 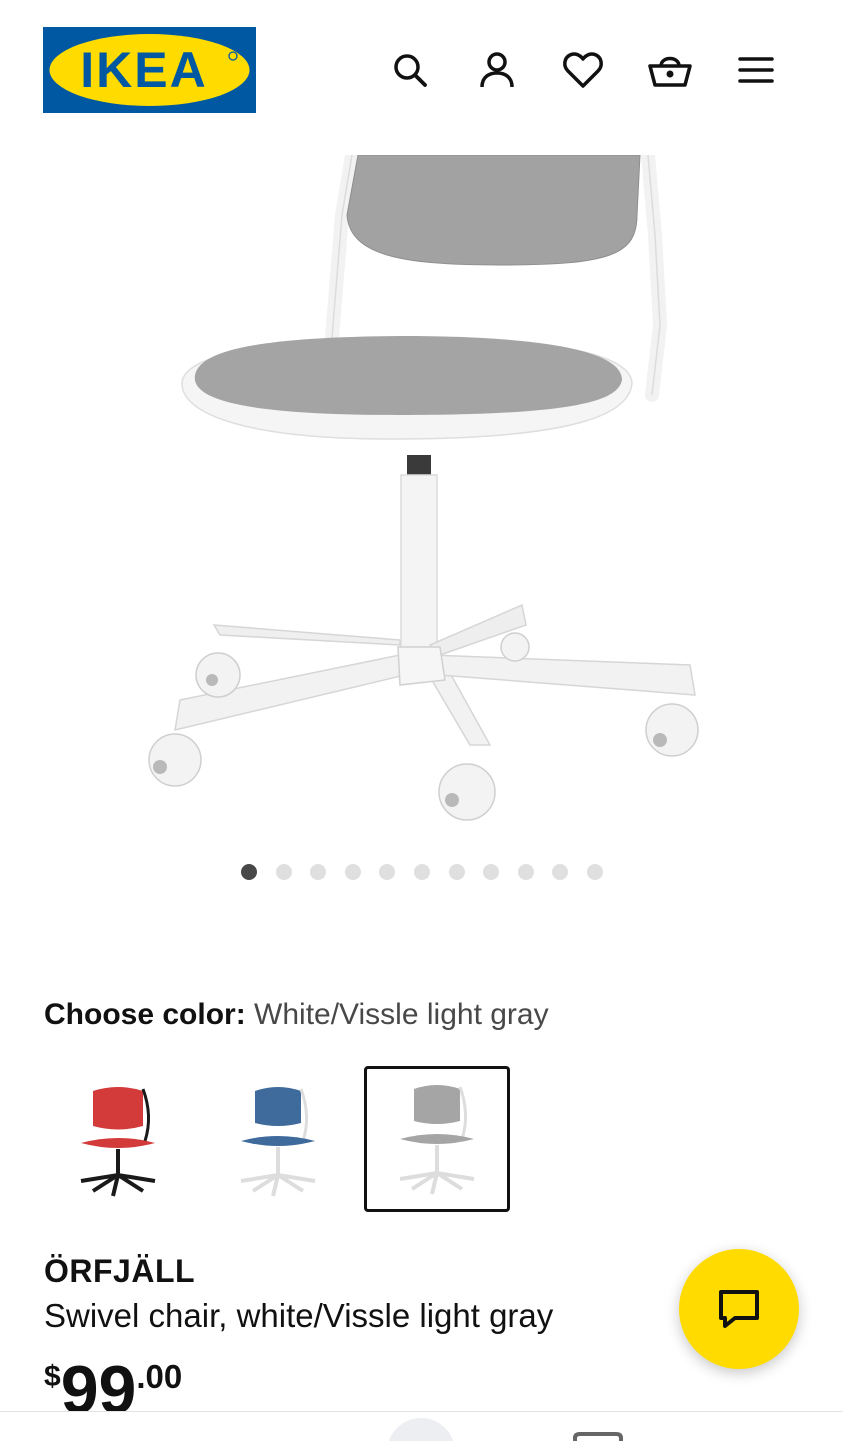 I want to click on chat-icon, so click(x=739, y=1309).